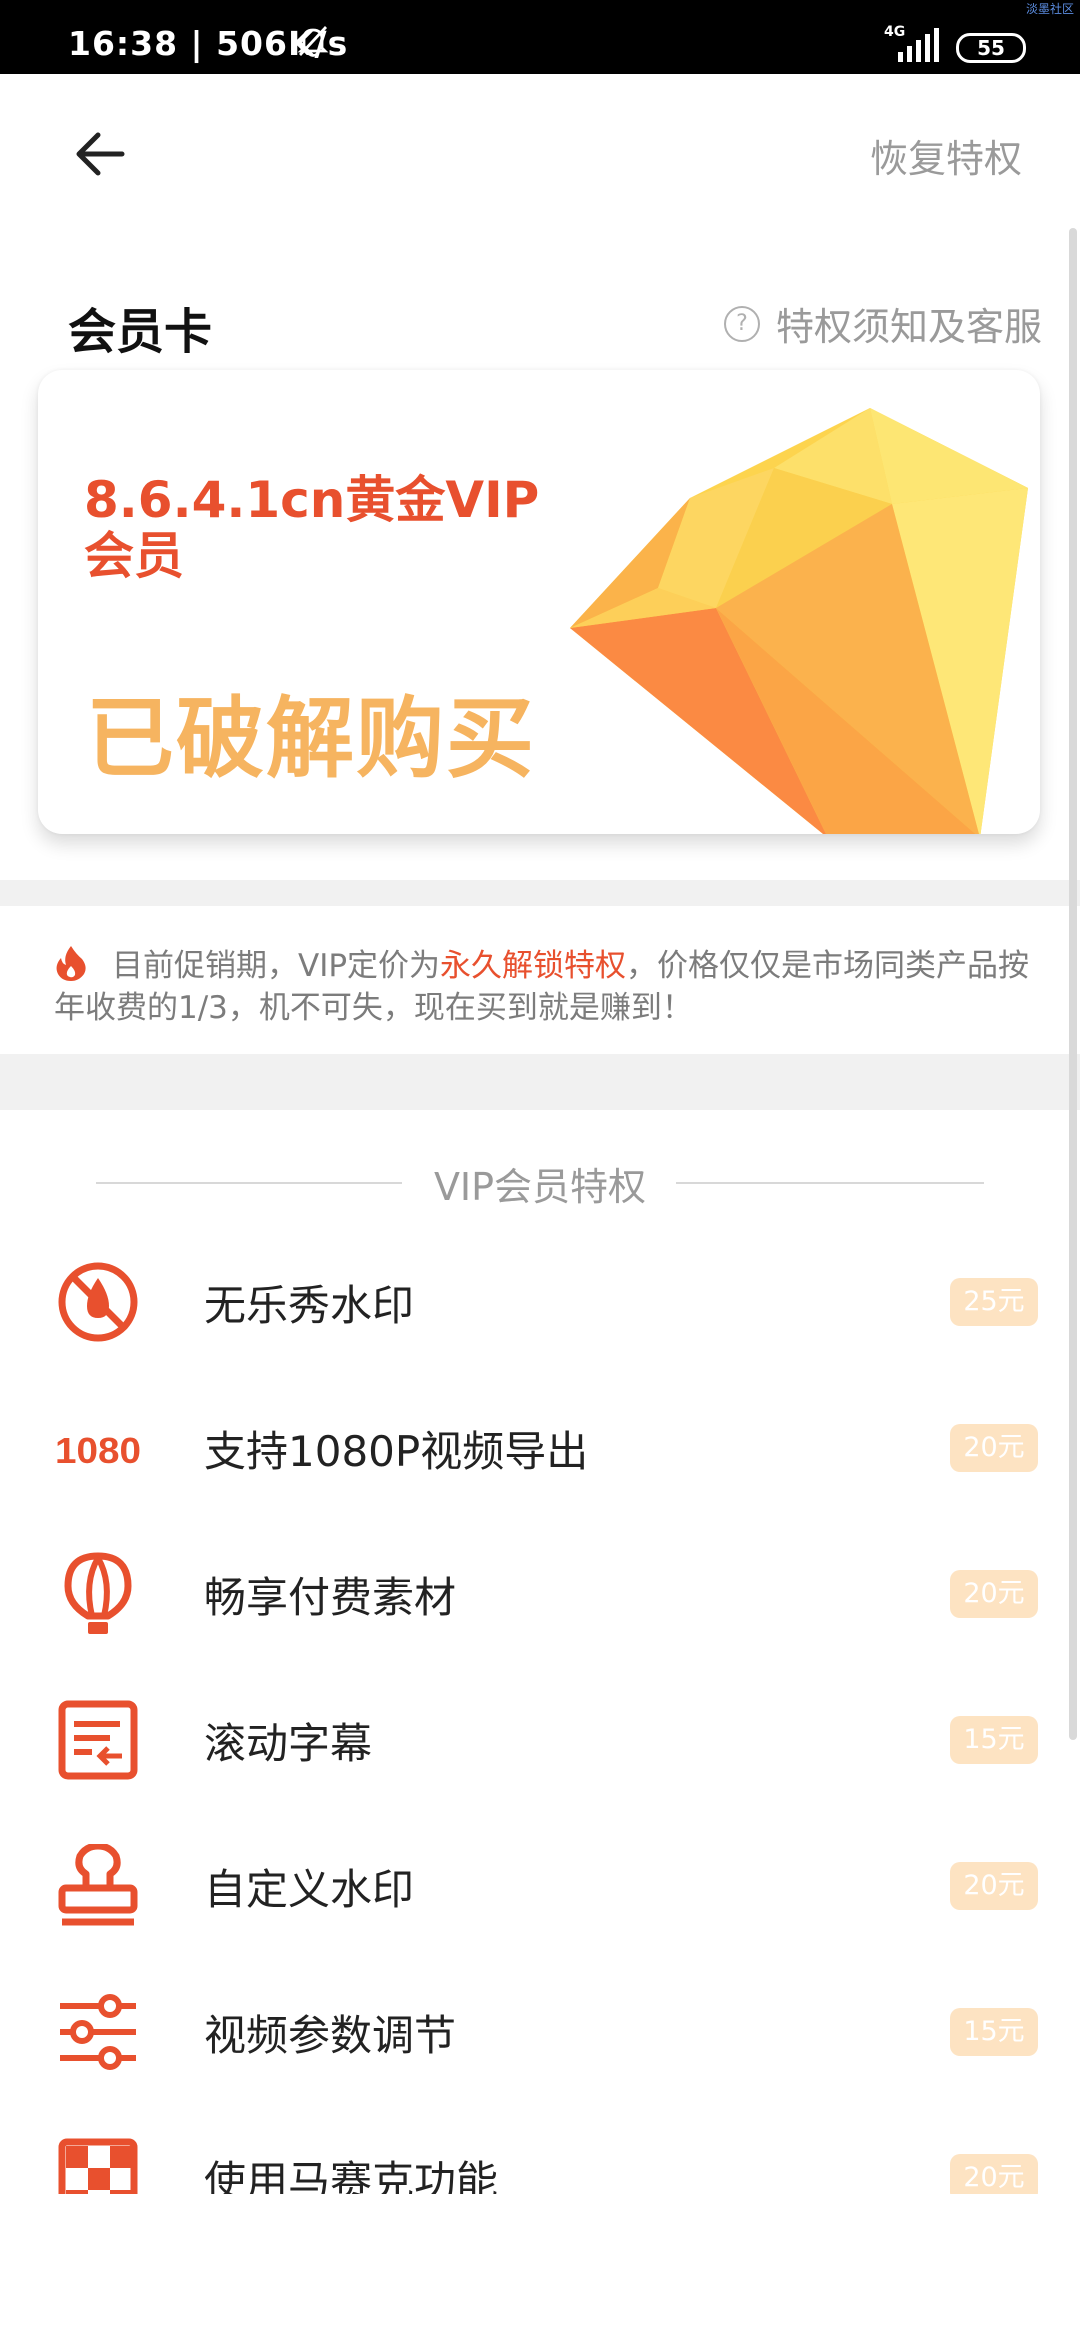  I want to click on signal-icon, so click(918, 45).